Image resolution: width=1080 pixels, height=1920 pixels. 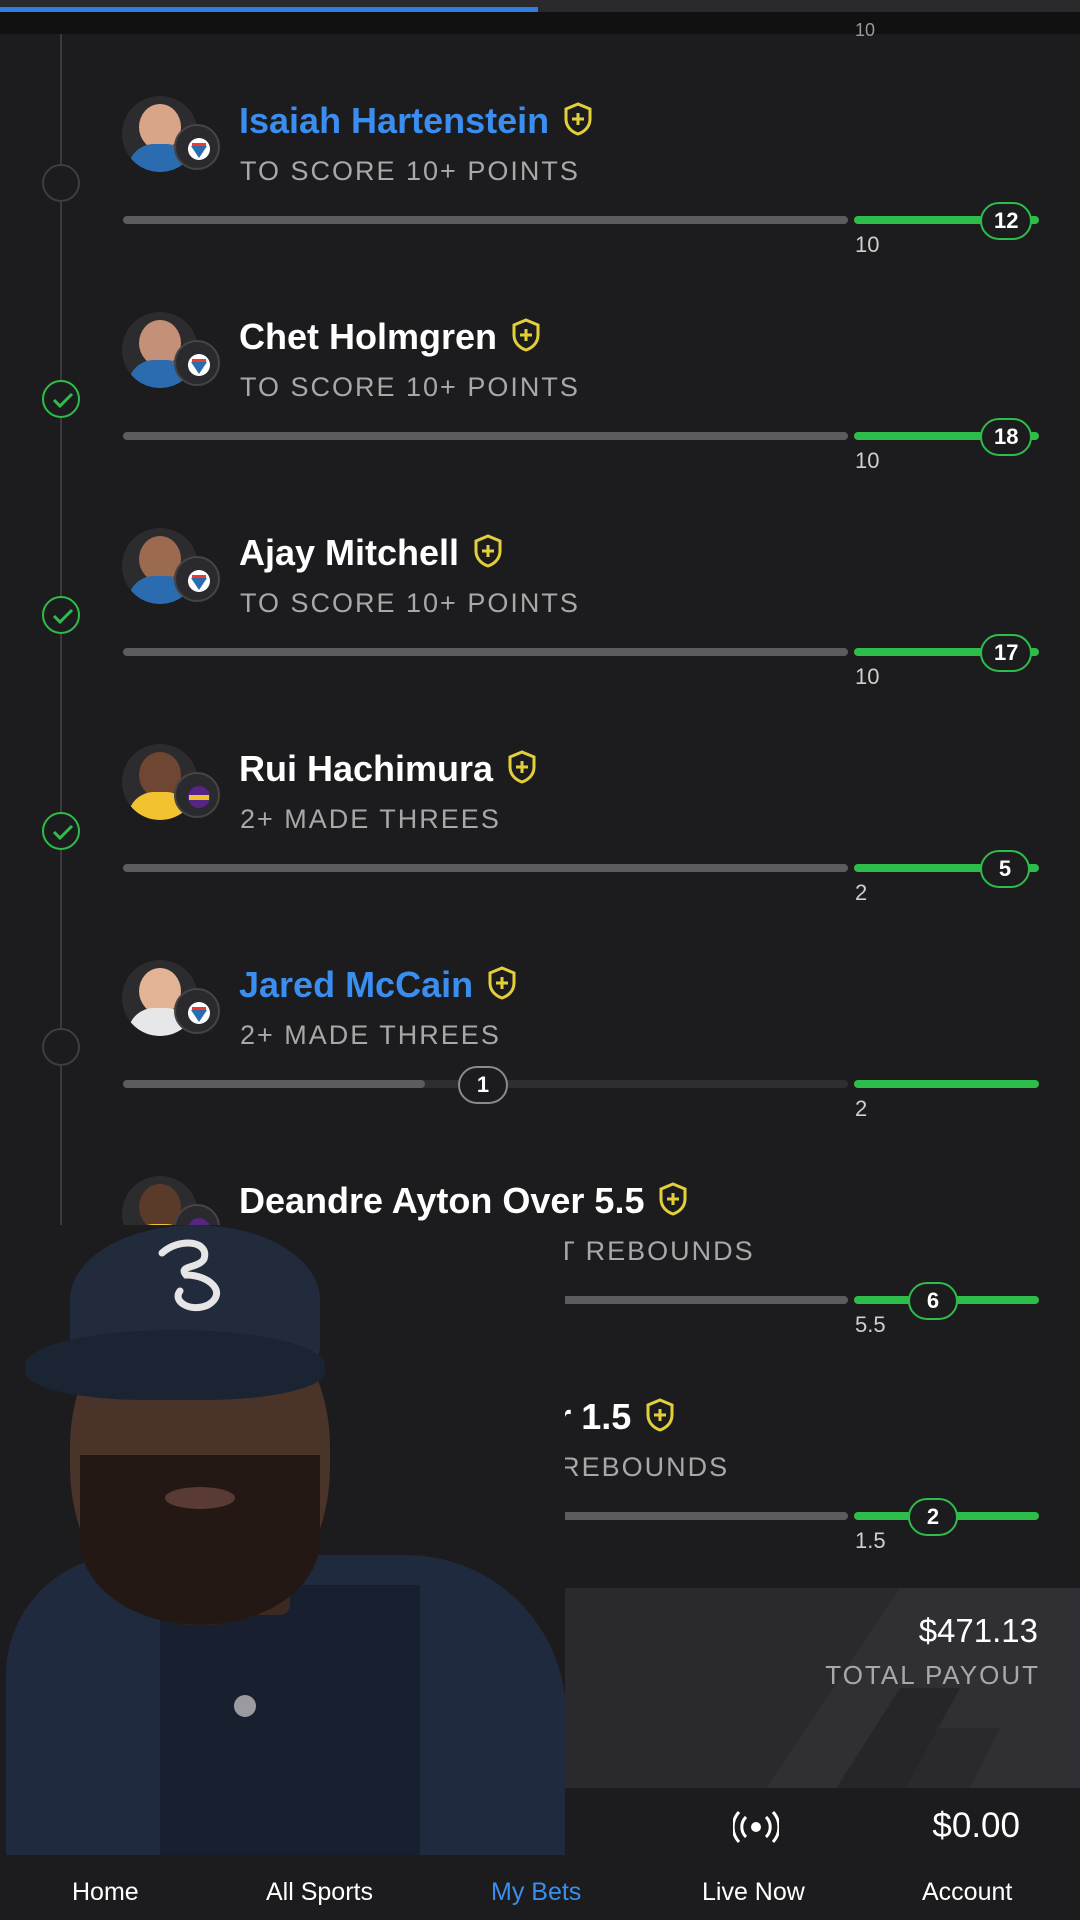 I want to click on current-stat-pill: 18, so click(x=1006, y=437).